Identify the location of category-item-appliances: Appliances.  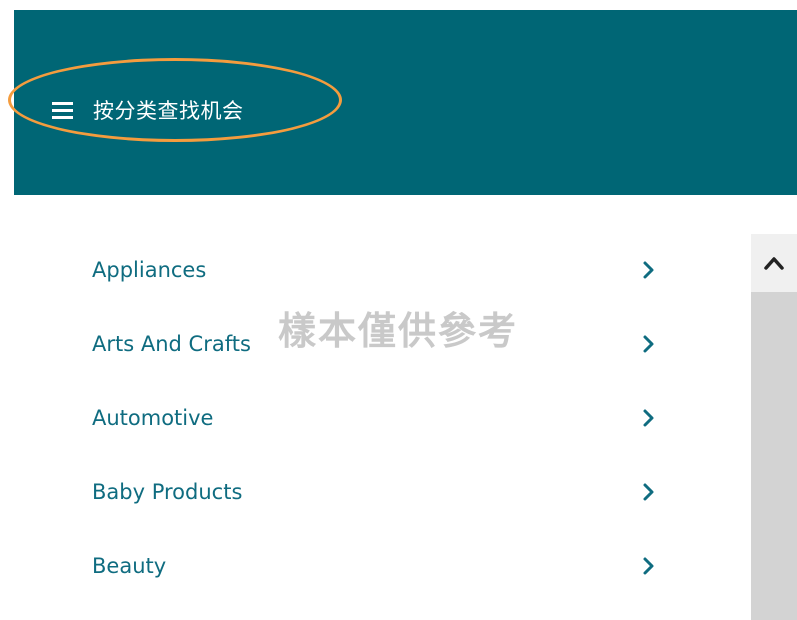
(350, 270).